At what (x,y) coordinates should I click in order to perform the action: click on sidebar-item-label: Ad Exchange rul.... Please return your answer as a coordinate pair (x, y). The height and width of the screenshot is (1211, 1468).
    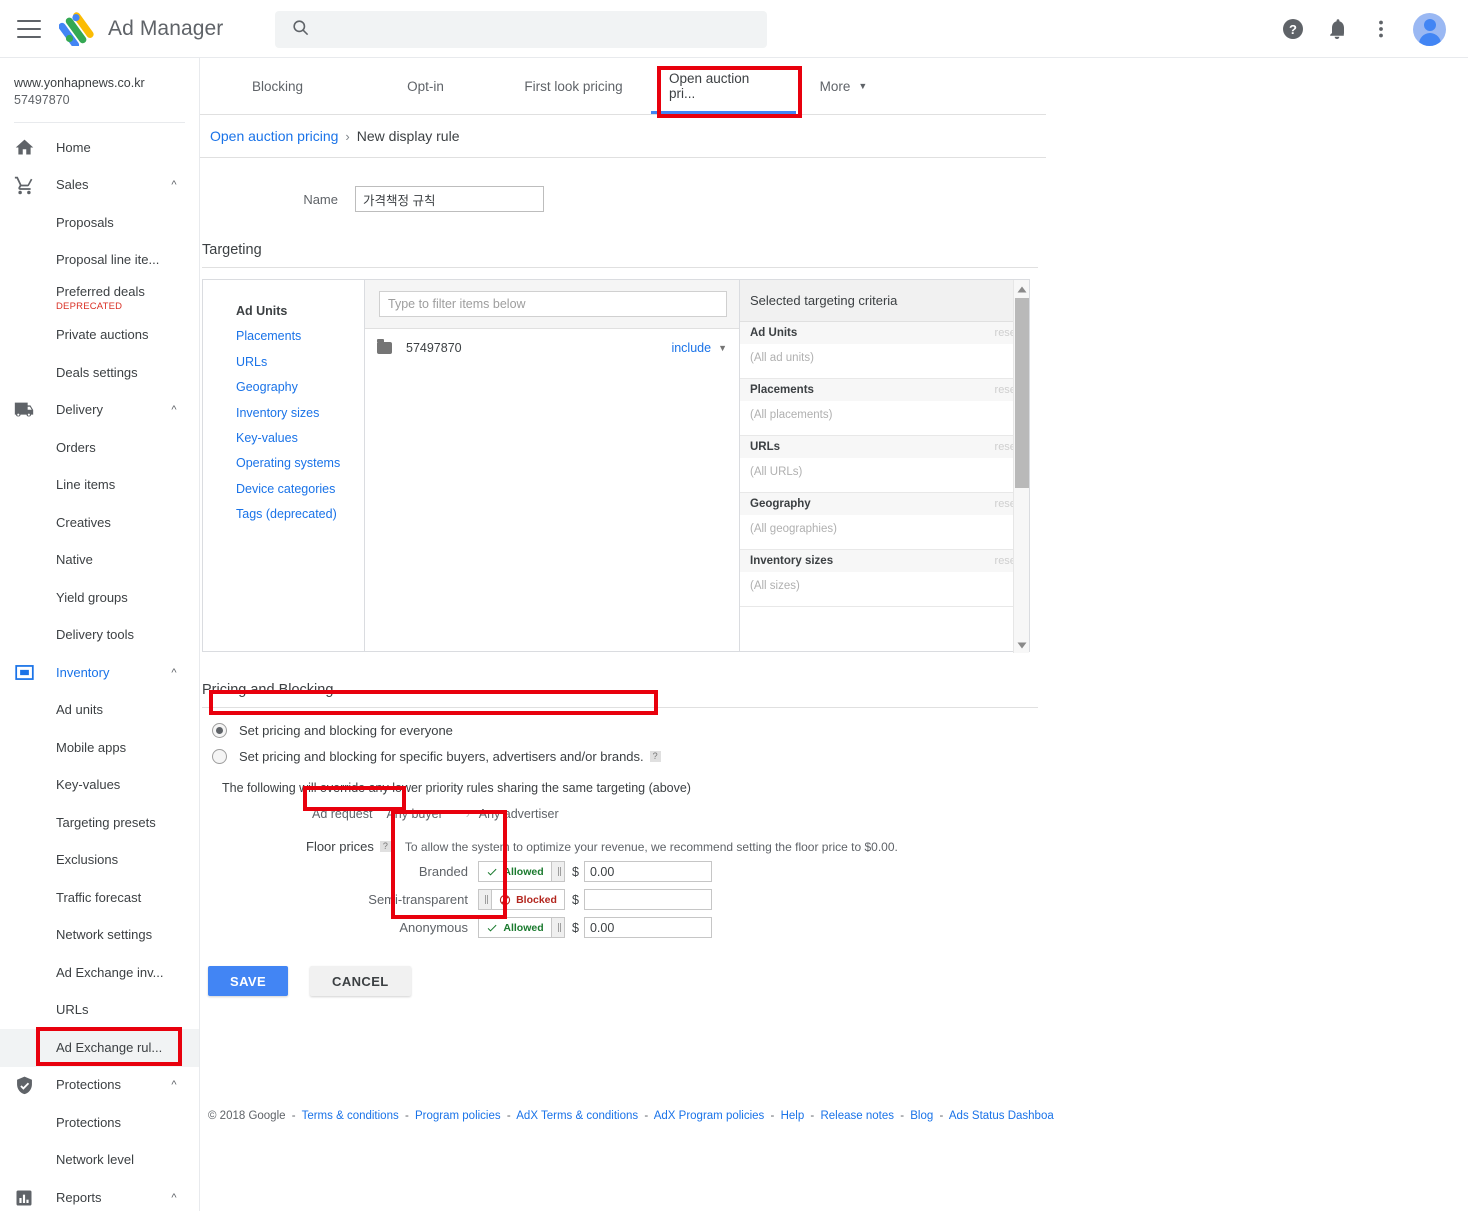
    Looking at the image, I should click on (109, 1047).